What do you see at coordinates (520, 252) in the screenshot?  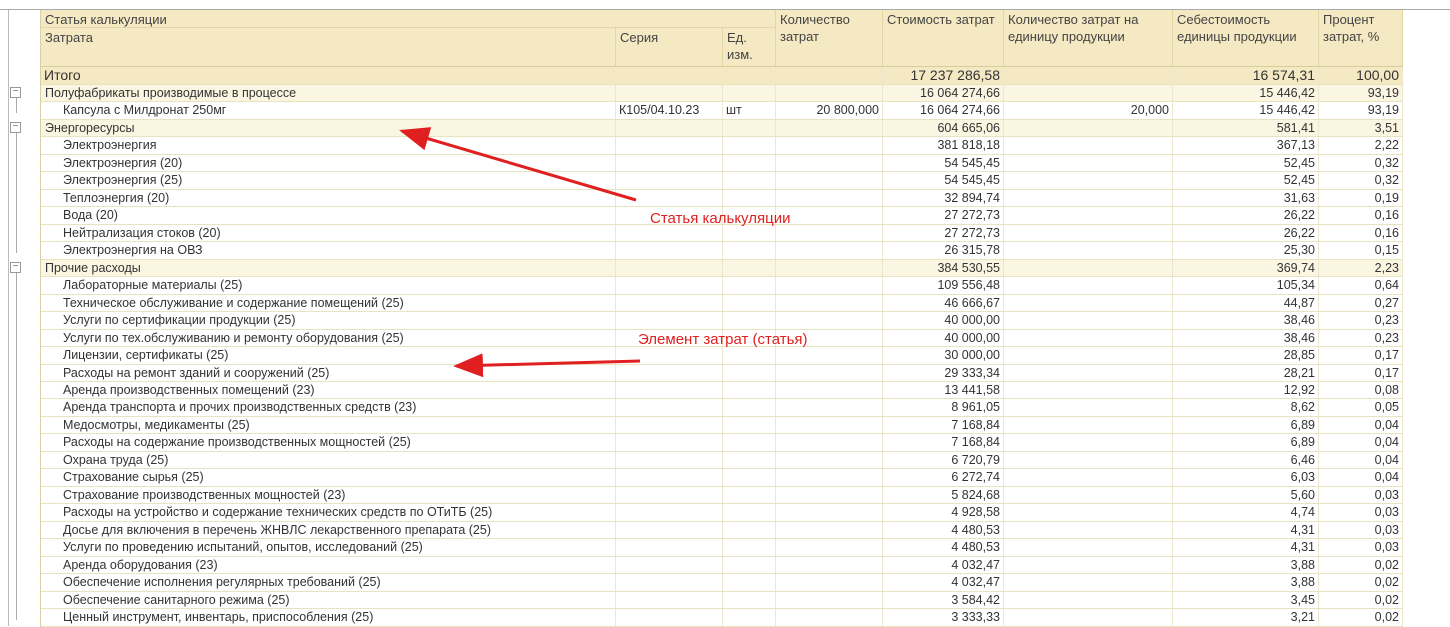 I see `annotation-arrows` at bounding box center [520, 252].